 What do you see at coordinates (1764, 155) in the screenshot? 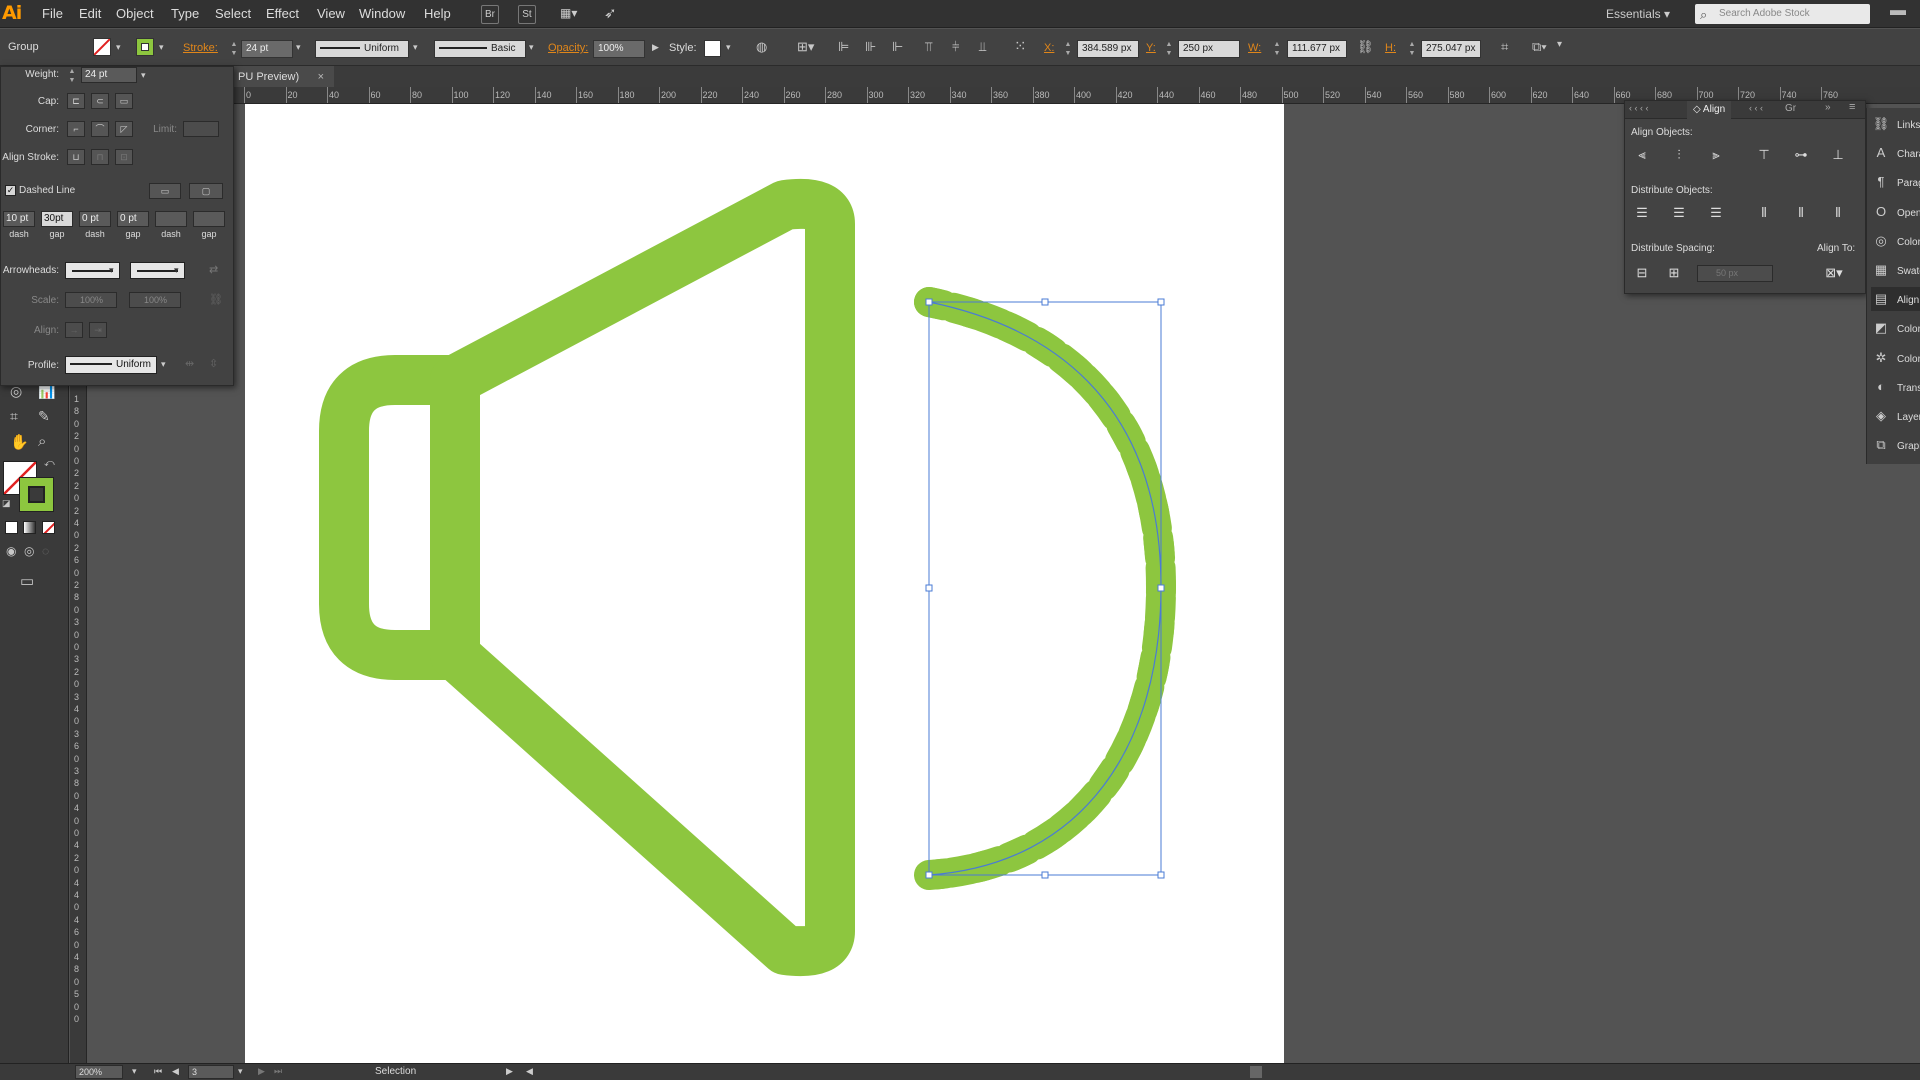
I see `vertical-align-top-icon: ⊤` at bounding box center [1764, 155].